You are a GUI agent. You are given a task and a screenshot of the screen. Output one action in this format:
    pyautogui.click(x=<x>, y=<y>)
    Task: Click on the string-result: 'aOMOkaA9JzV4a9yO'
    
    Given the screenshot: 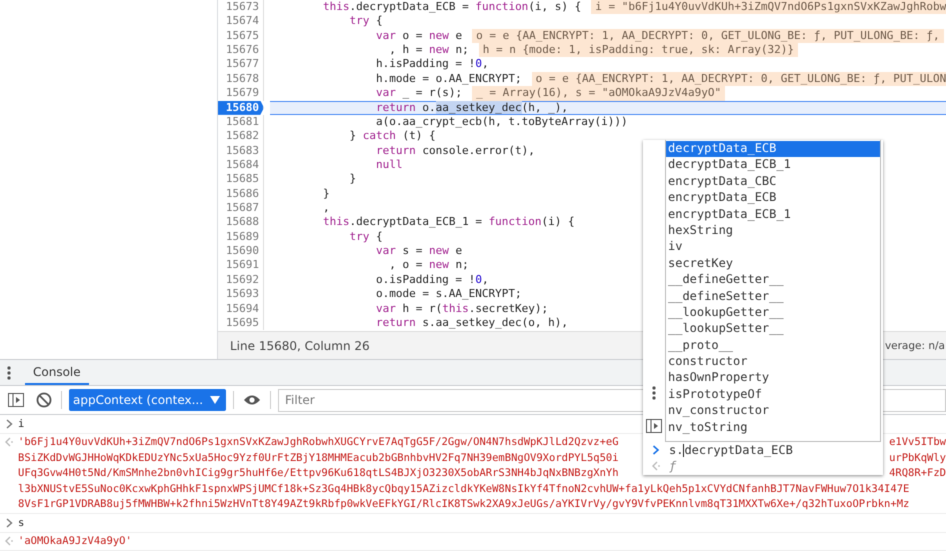 What is the action you would take?
    pyautogui.click(x=75, y=541)
    